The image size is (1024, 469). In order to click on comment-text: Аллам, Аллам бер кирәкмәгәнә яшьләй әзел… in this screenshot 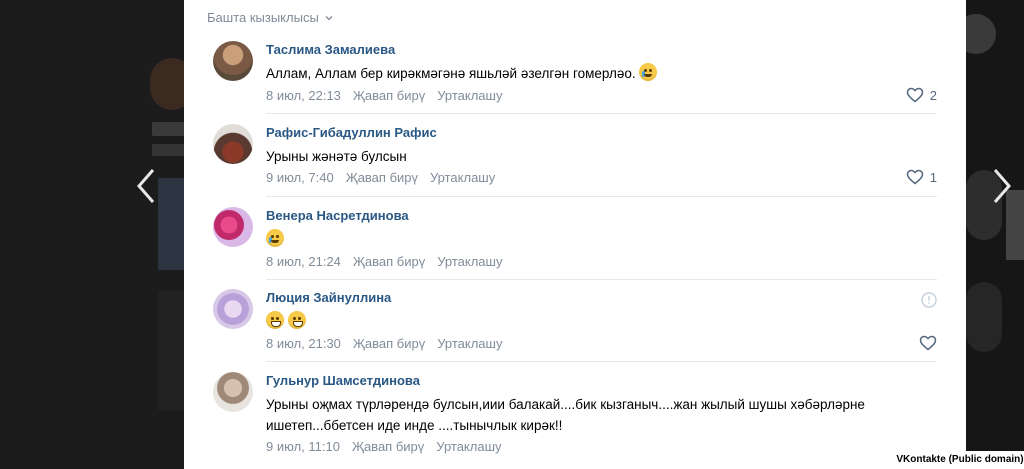, I will do `click(586, 73)`.